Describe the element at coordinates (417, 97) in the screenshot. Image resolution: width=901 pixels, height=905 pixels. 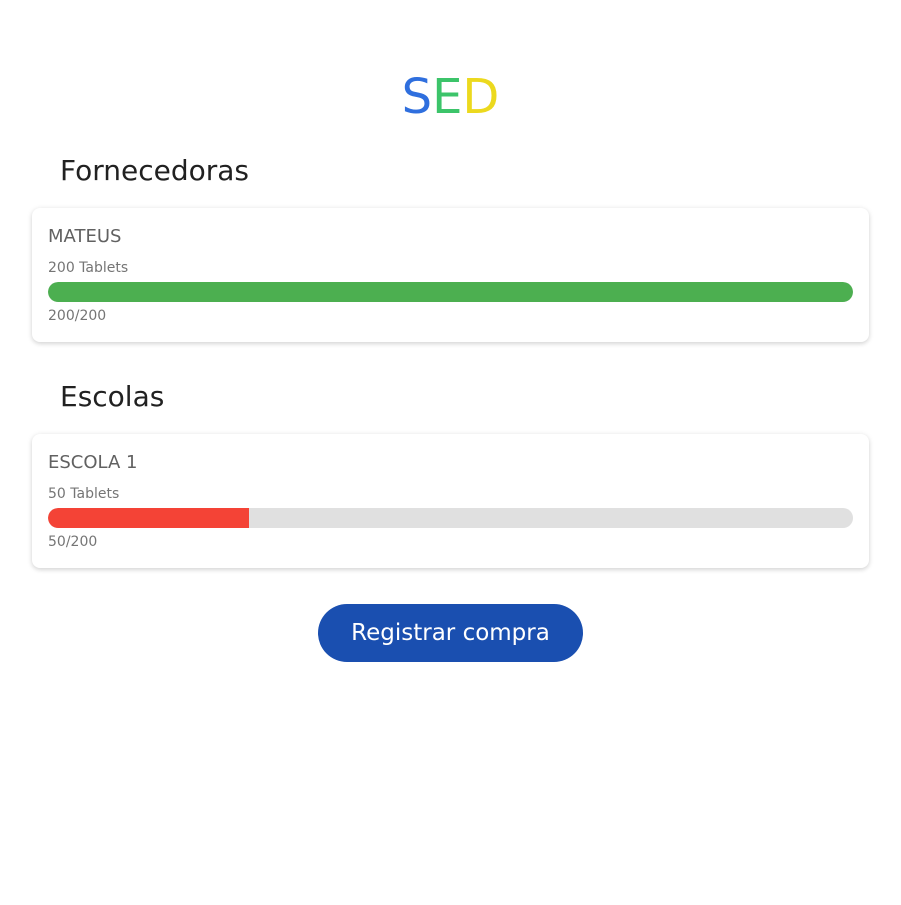
I see `logo-letter-s: S` at that location.